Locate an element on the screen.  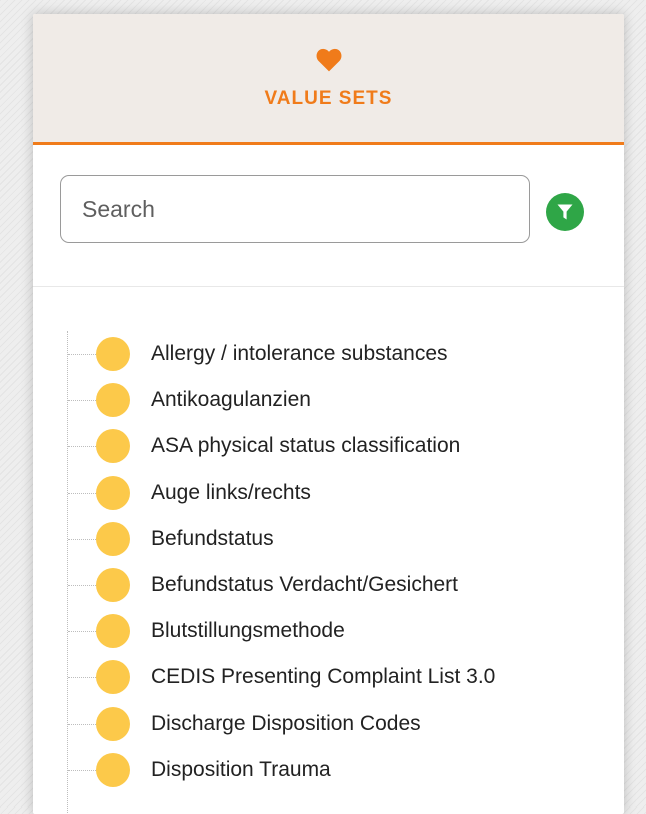
filter-button is located at coordinates (565, 212).